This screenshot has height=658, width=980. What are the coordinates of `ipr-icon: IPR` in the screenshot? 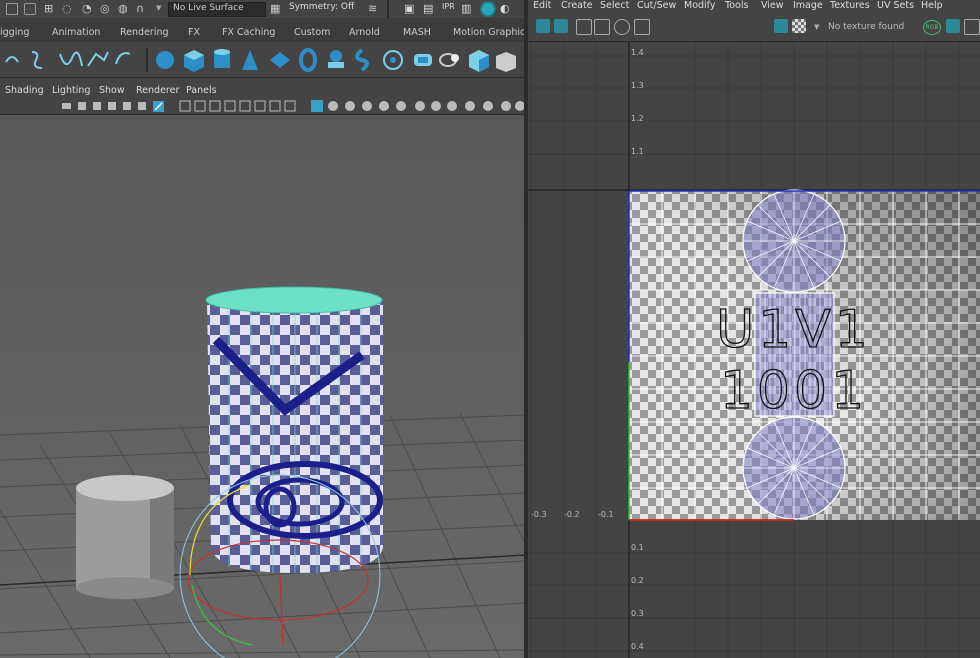 It's located at (448, 6).